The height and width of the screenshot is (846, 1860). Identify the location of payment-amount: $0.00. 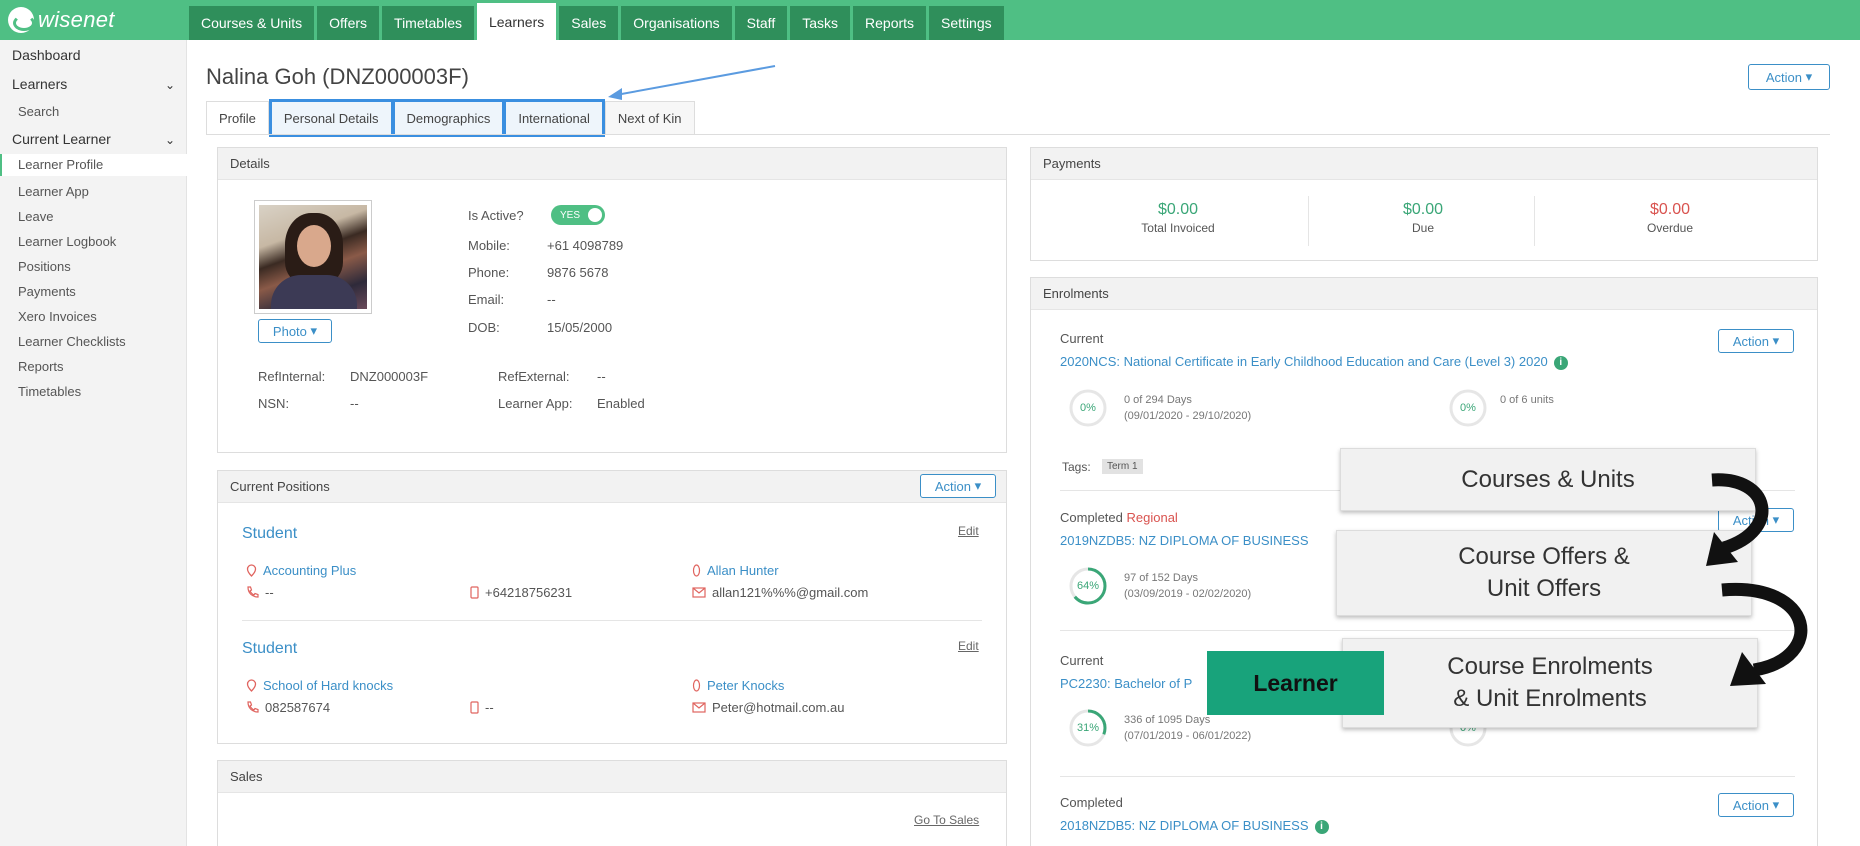
(1670, 209).